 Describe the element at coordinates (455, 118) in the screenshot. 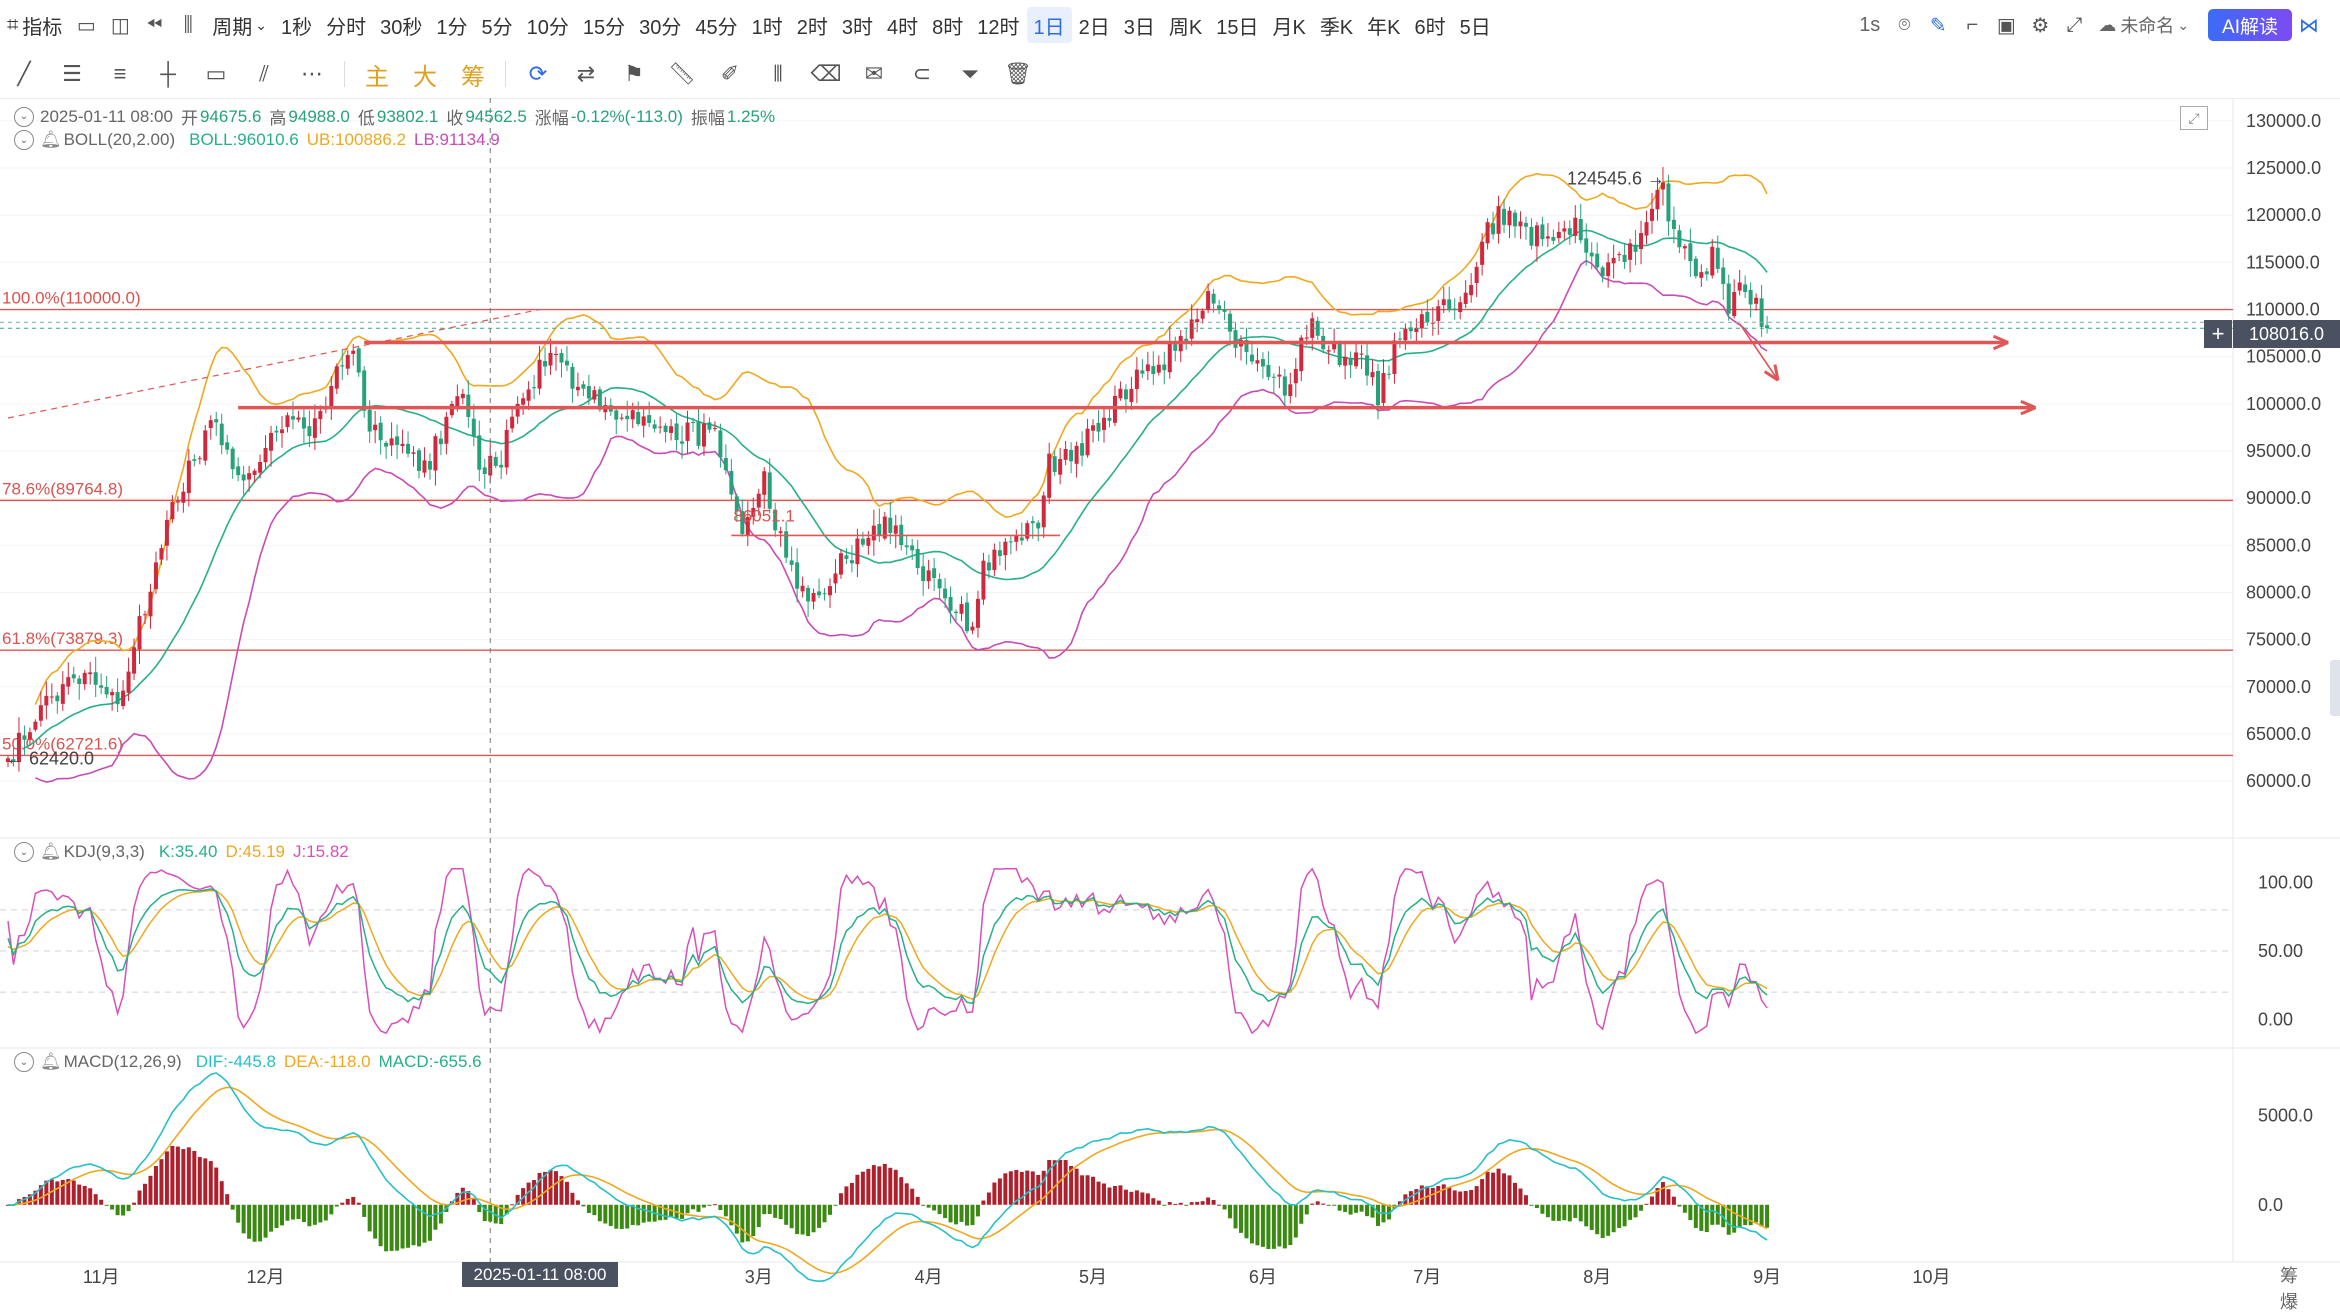

I see `ohlc-close-label: 收` at that location.